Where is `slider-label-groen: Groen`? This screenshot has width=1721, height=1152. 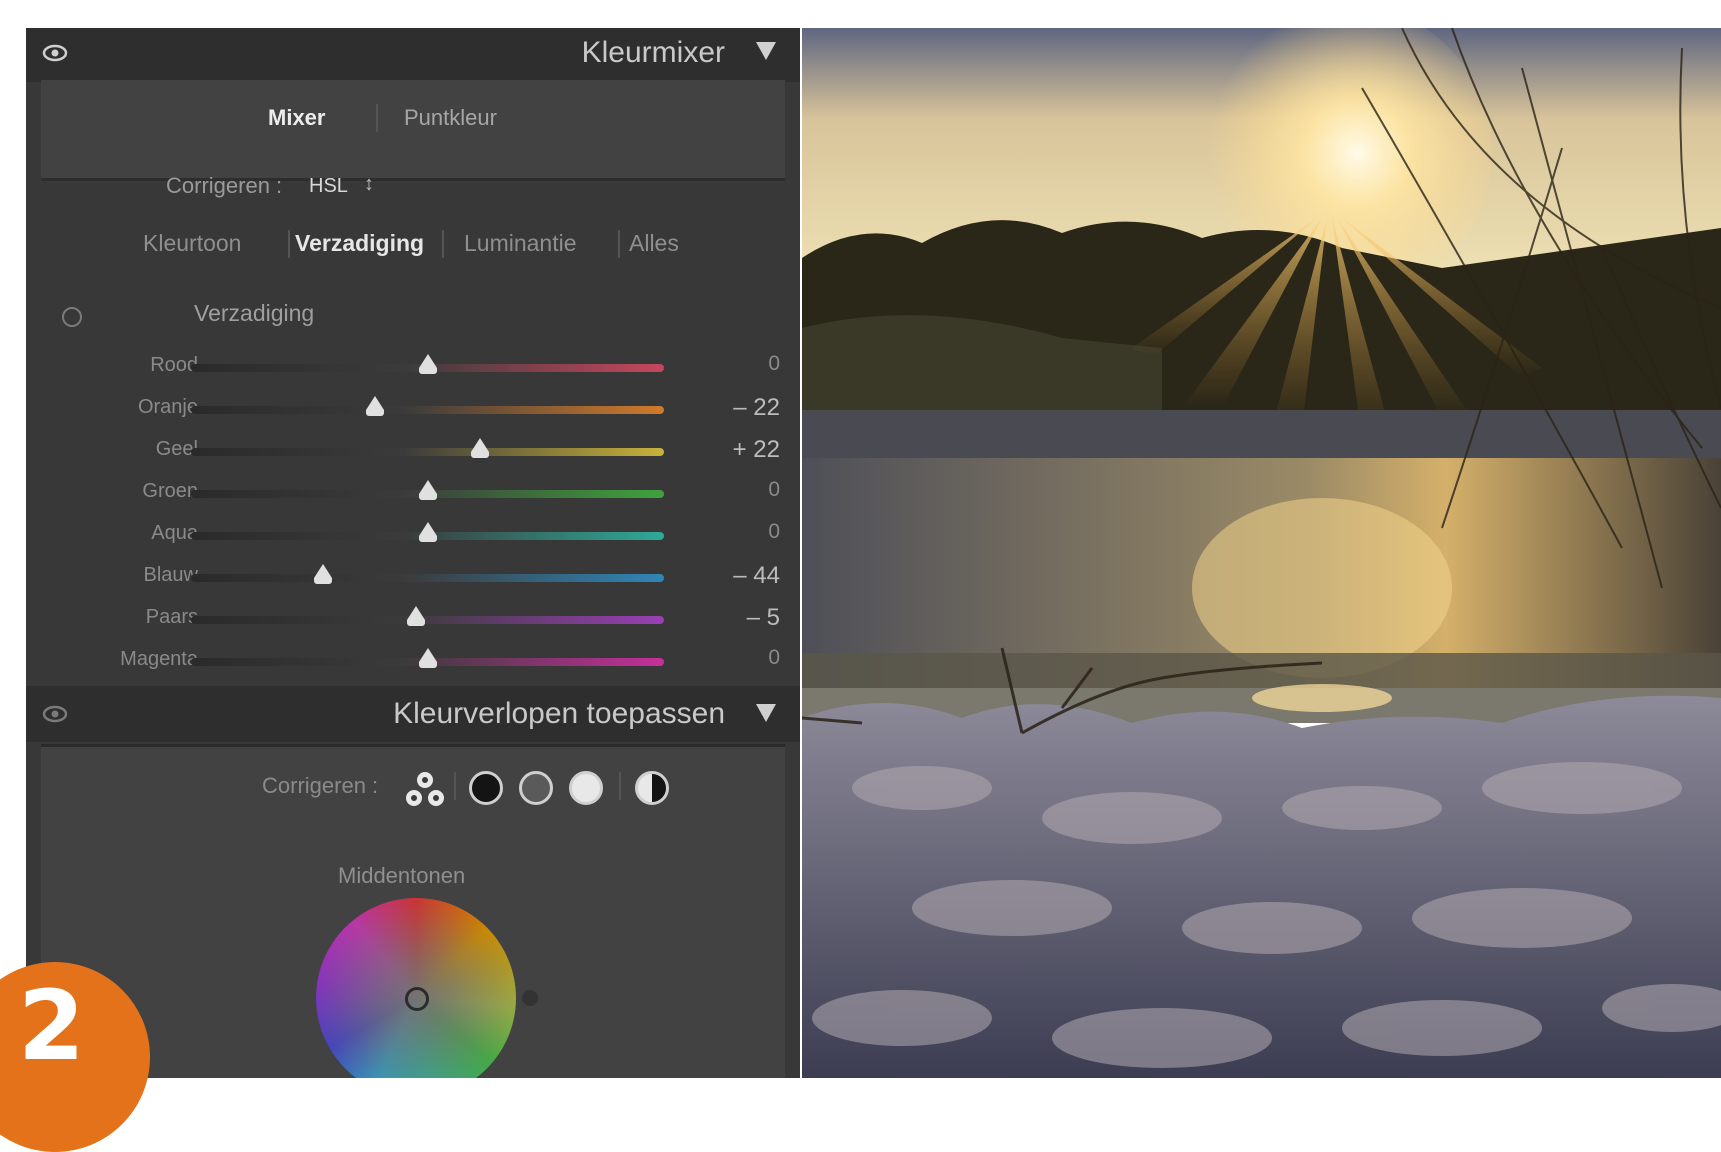 slider-label-groen: Groen is located at coordinates (170, 491).